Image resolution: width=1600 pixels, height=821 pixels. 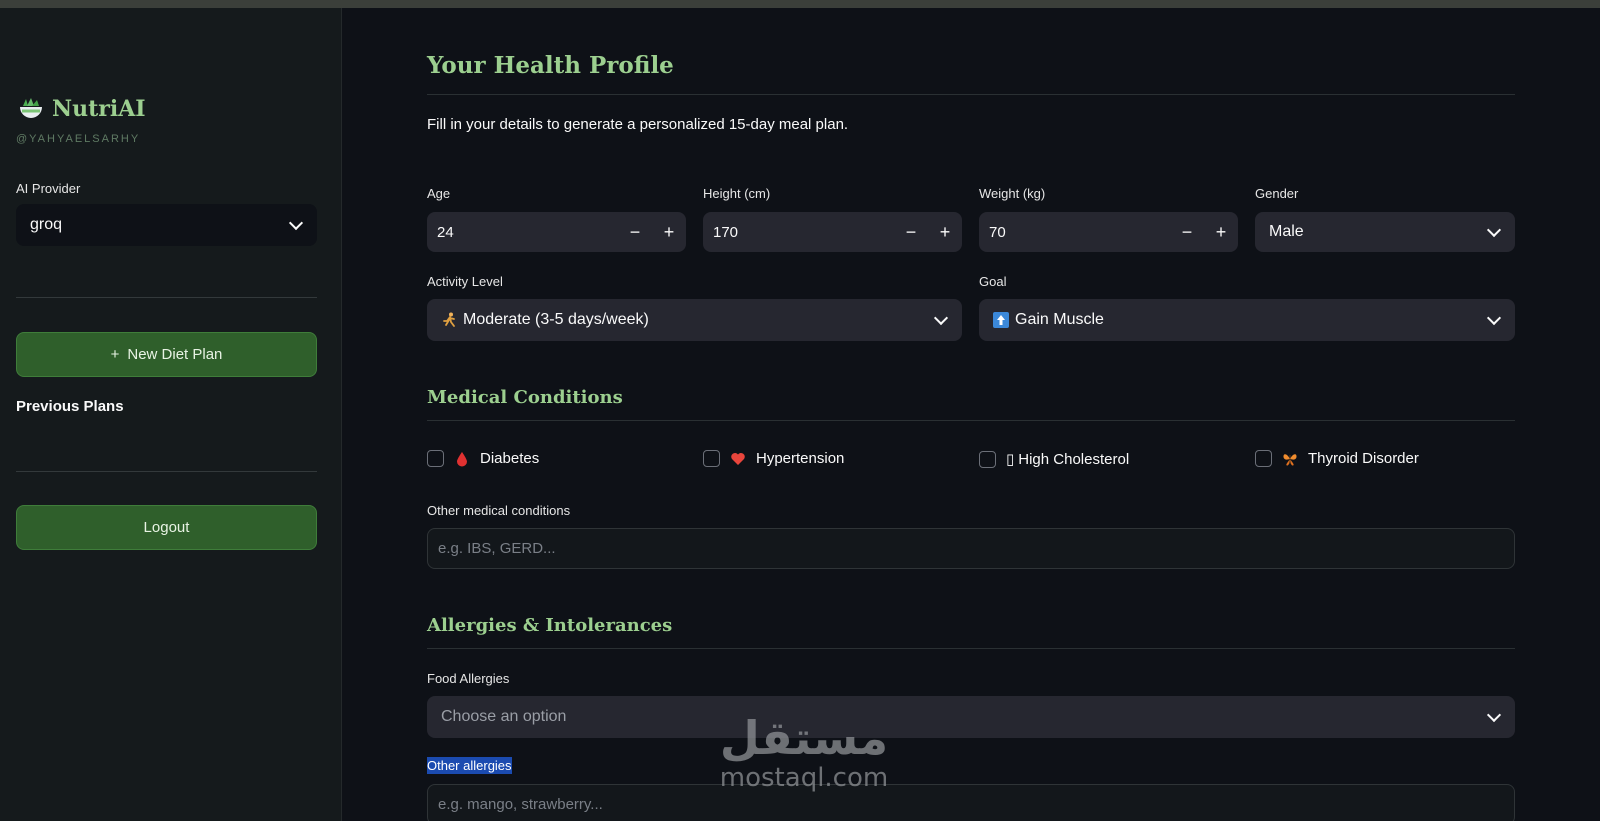 I want to click on height-value: 170, so click(x=726, y=232).